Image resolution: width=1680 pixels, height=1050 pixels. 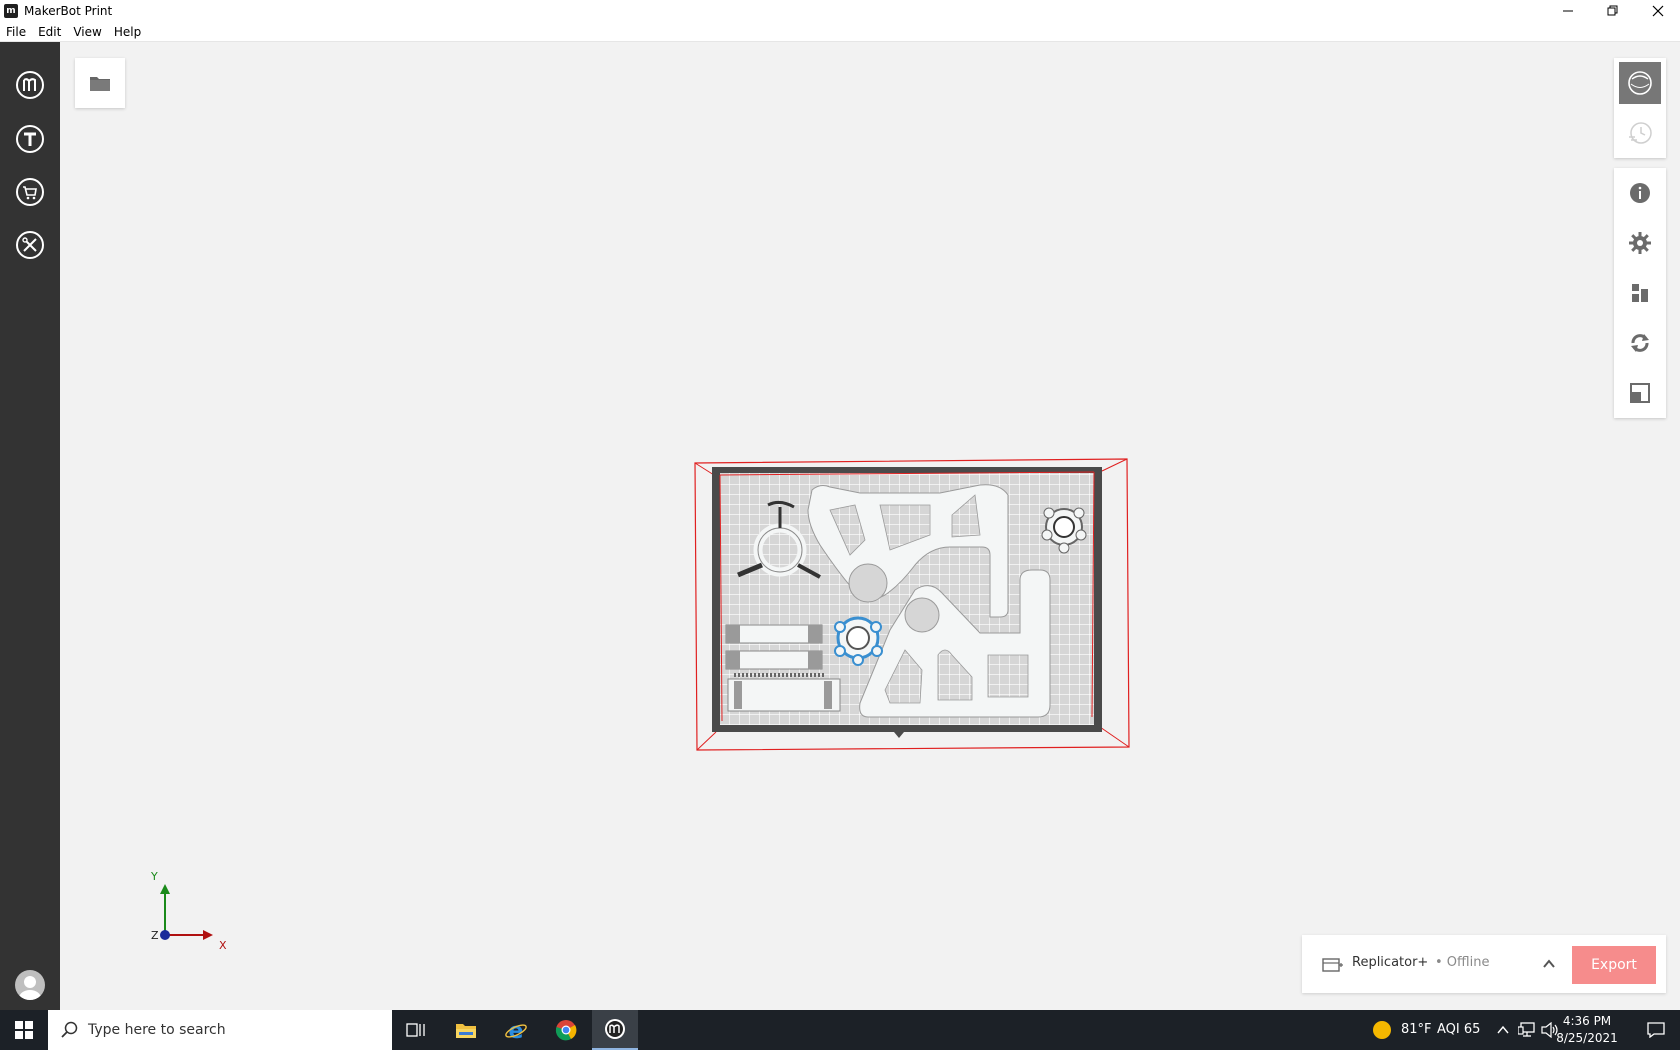 I want to click on cart-icon, so click(x=30, y=192).